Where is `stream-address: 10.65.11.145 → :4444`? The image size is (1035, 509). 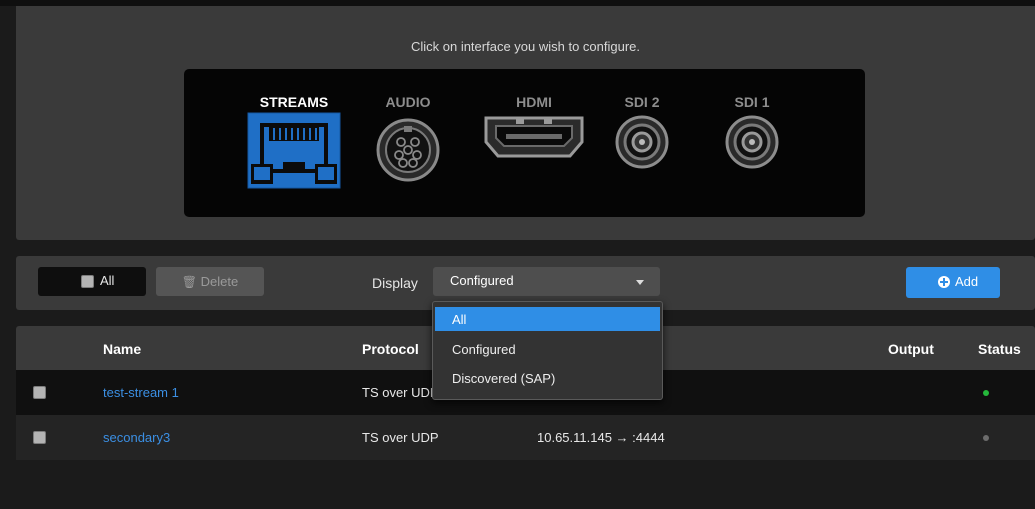 stream-address: 10.65.11.145 → :4444 is located at coordinates (601, 437).